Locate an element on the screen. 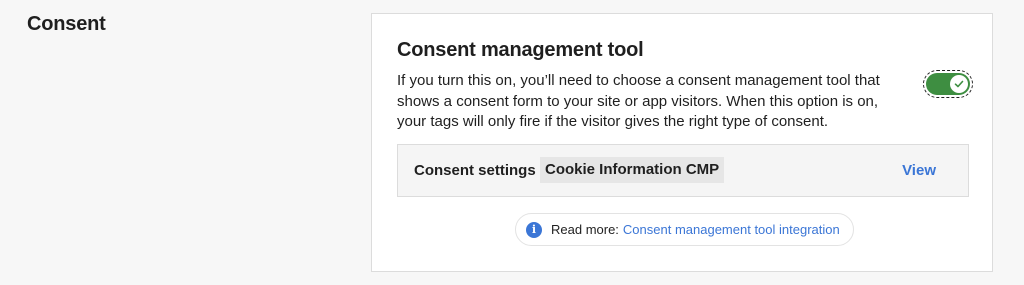  settings-value: Cookie Information CMP is located at coordinates (632, 170).